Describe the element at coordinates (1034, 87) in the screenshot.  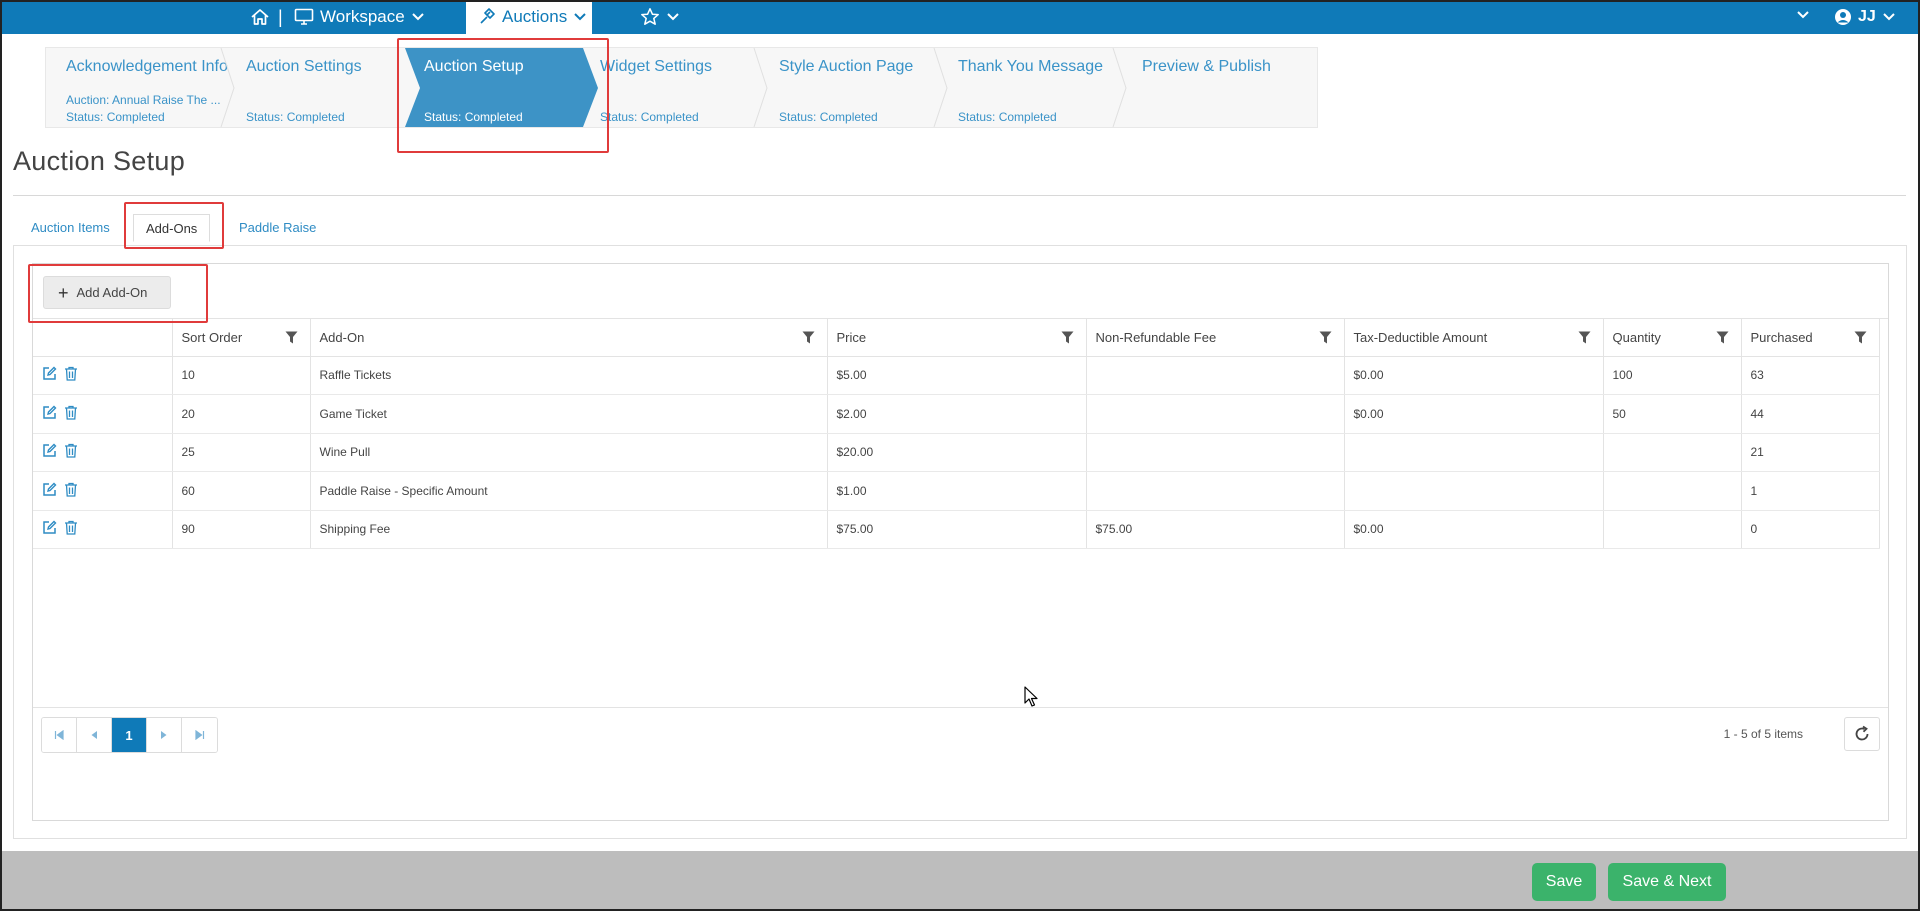
I see `step-thank-you-message: Thank You Message Status: Completed` at that location.